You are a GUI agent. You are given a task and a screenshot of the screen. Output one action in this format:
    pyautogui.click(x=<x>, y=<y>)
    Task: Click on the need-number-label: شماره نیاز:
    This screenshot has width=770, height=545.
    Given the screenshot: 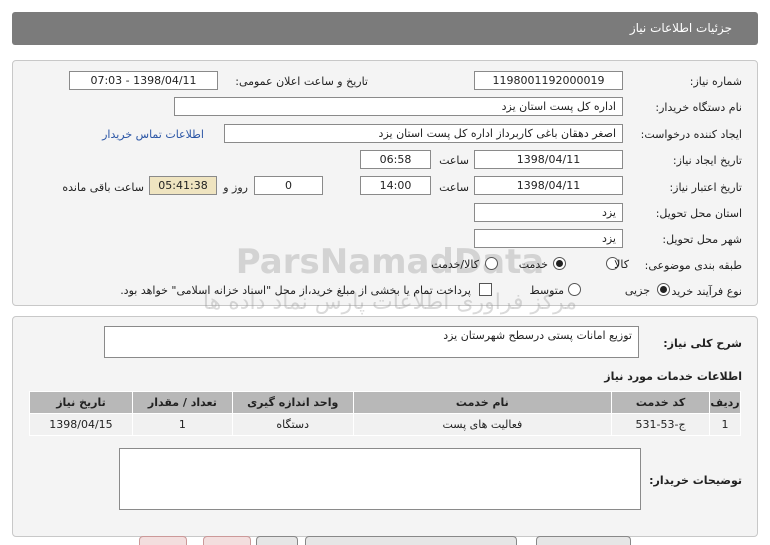 What is the action you would take?
    pyautogui.click(x=715, y=81)
    